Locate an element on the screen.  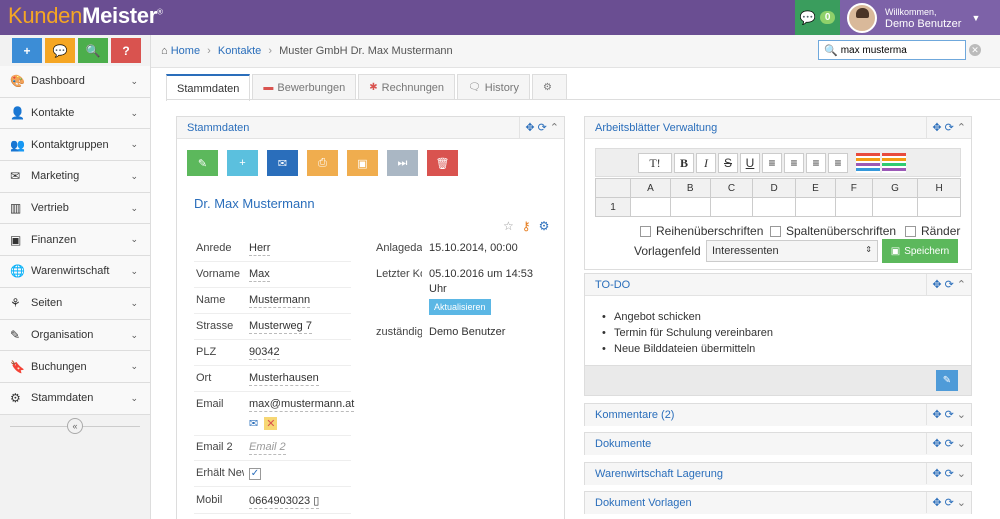
key-icon: ⚷ is located at coordinates (526, 226).